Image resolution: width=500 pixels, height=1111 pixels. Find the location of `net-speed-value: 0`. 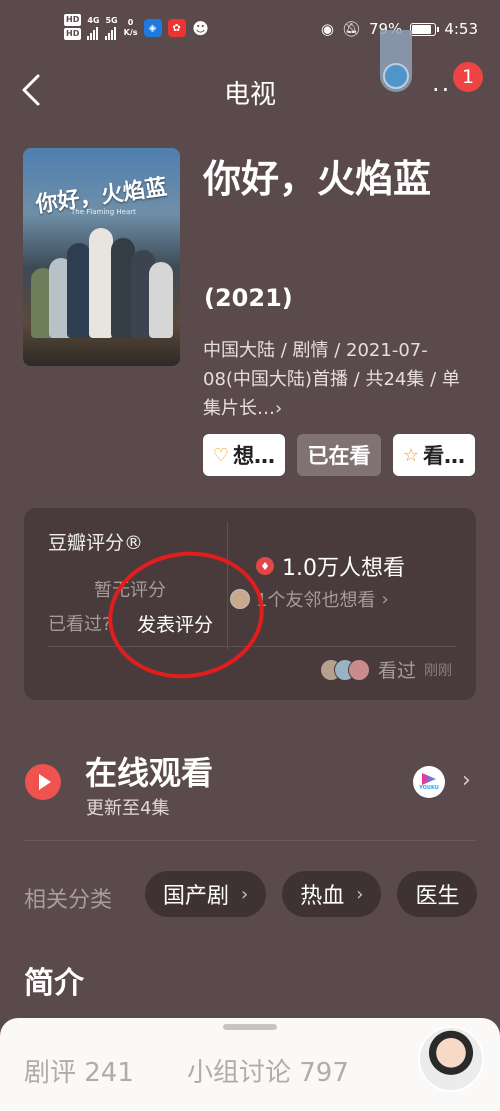

net-speed-value: 0 is located at coordinates (130, 22).